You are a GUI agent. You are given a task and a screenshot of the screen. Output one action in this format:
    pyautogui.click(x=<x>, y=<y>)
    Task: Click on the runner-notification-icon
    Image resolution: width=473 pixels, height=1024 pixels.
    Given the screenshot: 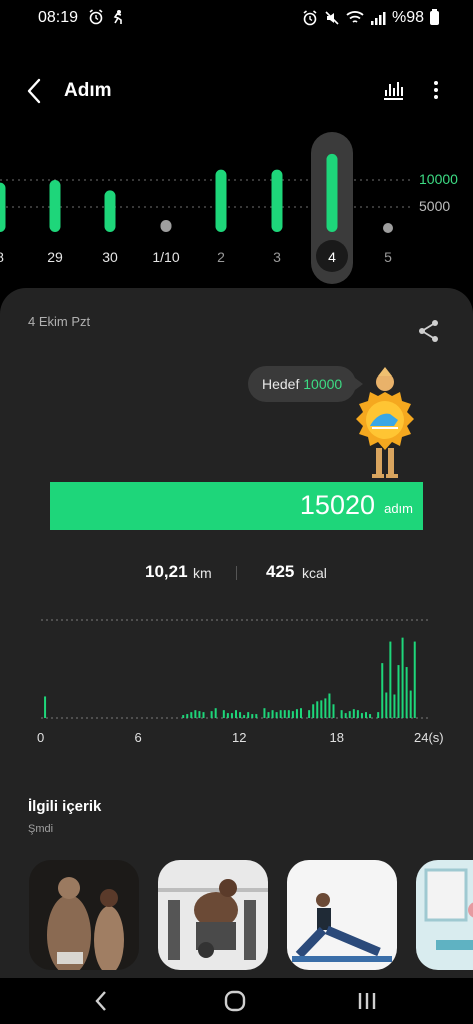 What is the action you would take?
    pyautogui.click(x=117, y=17)
    